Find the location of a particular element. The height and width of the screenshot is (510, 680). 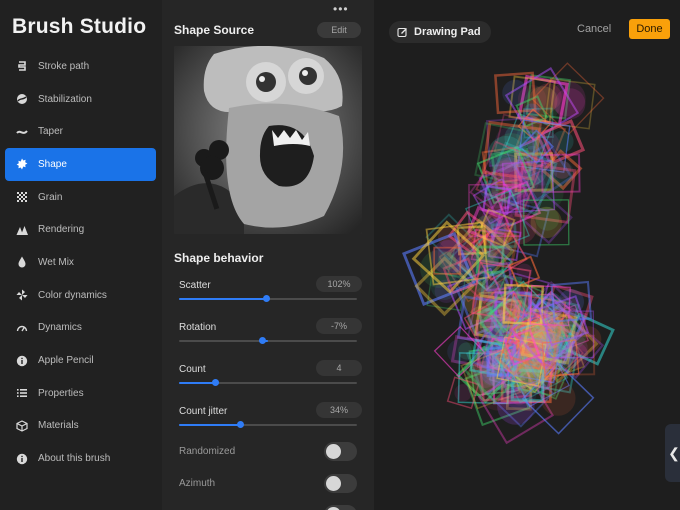

edit-square-icon is located at coordinates (402, 32).